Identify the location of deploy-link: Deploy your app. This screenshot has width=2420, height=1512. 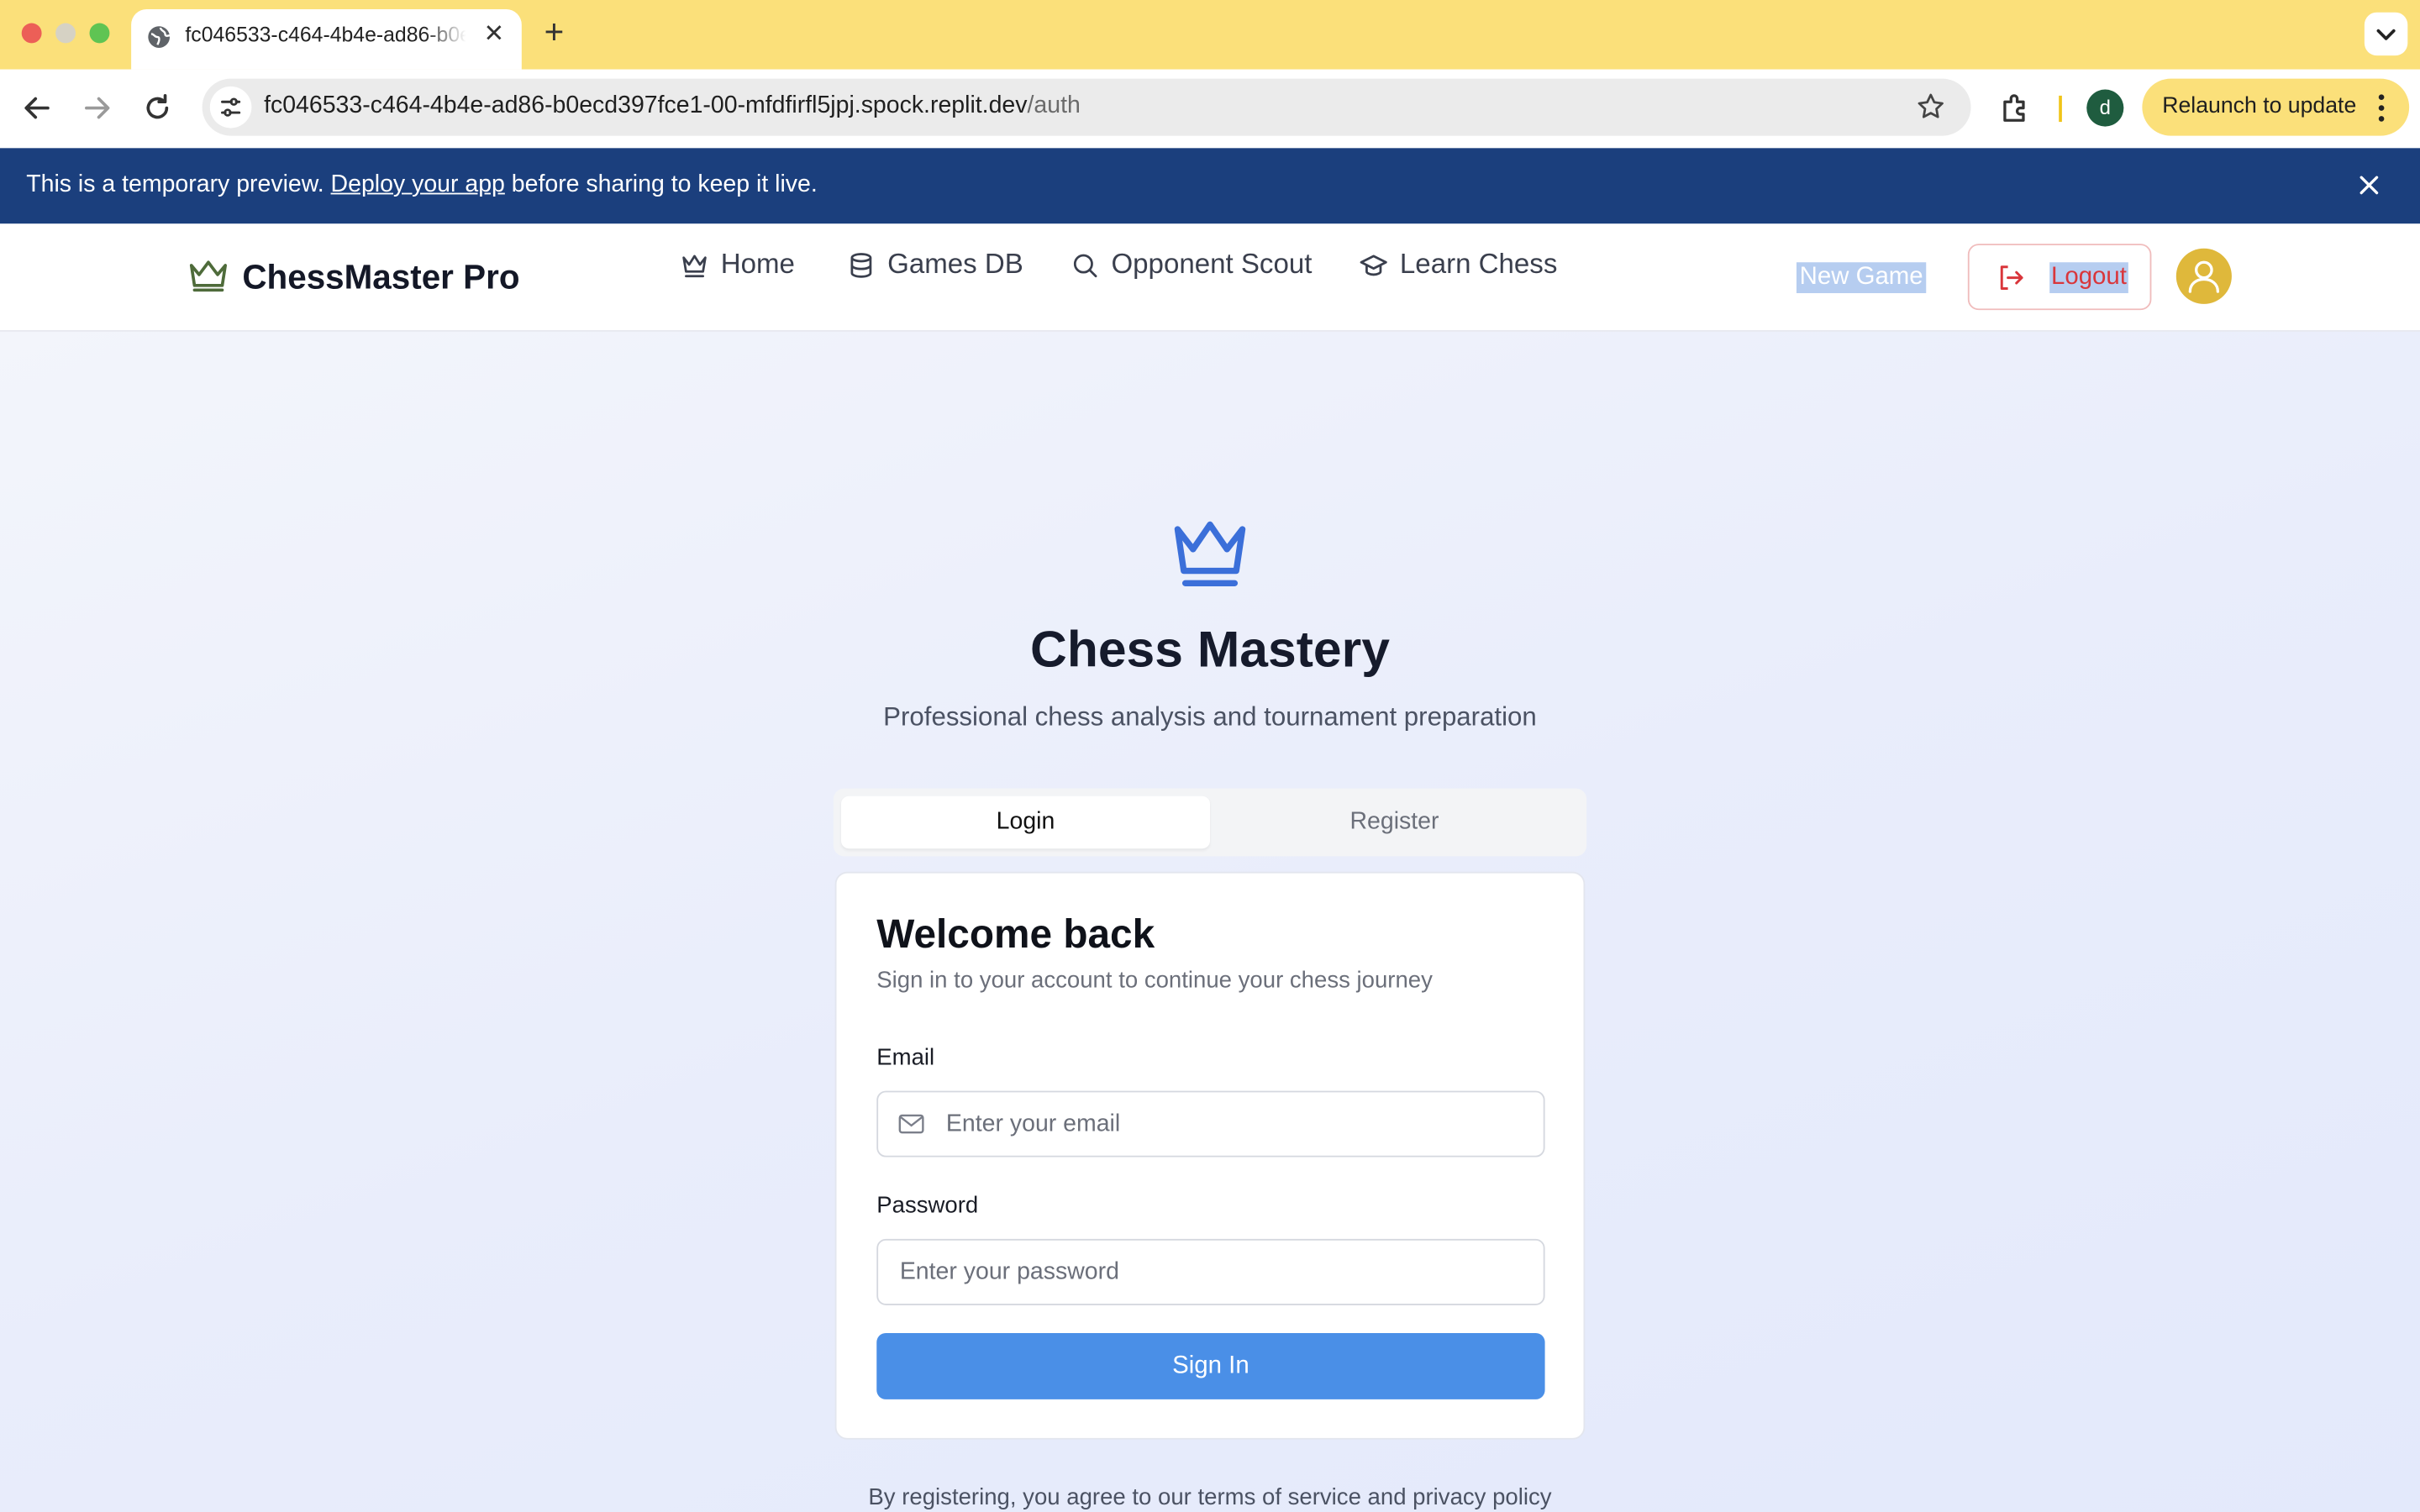
(418, 184).